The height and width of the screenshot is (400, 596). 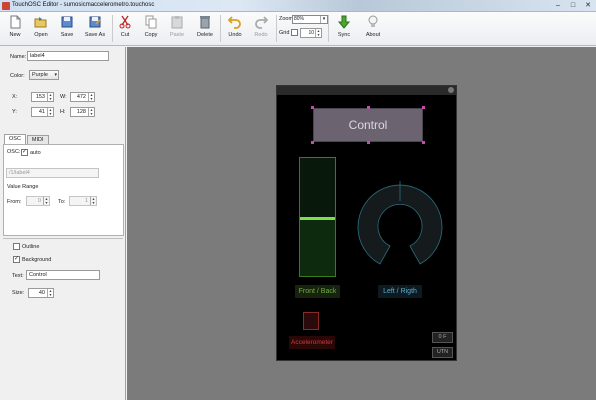 What do you see at coordinates (15, 139) in the screenshot?
I see `tab-osc: OSC` at bounding box center [15, 139].